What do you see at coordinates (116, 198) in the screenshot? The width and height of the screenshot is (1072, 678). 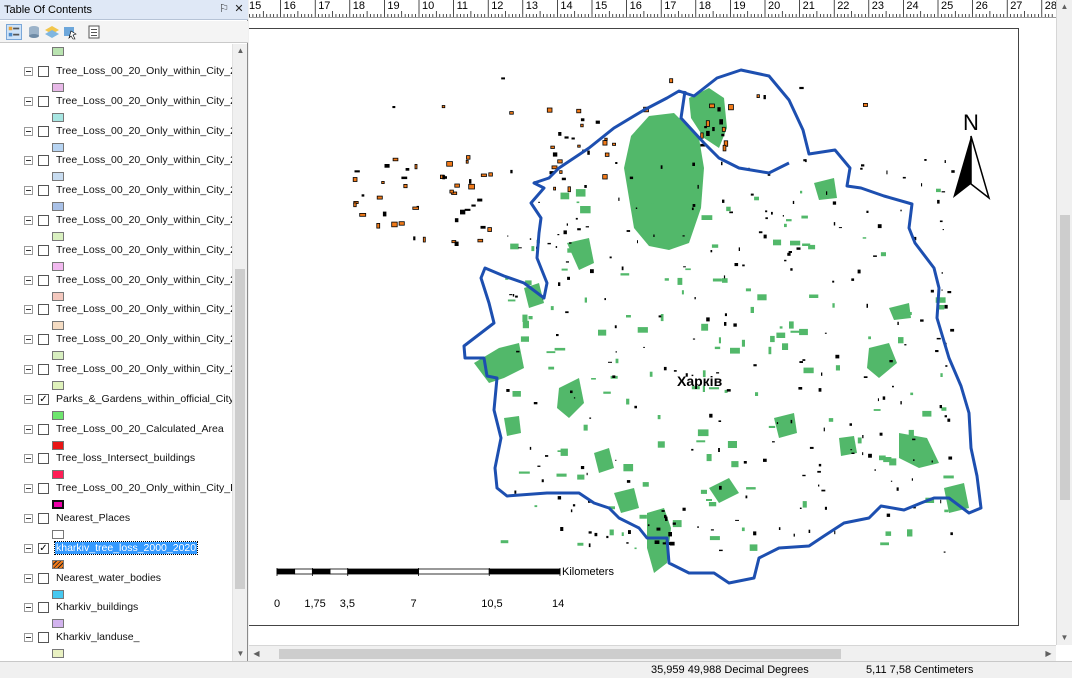 I see `layer-item: Tree_Loss_00_20_Only_within_City_2013` at bounding box center [116, 198].